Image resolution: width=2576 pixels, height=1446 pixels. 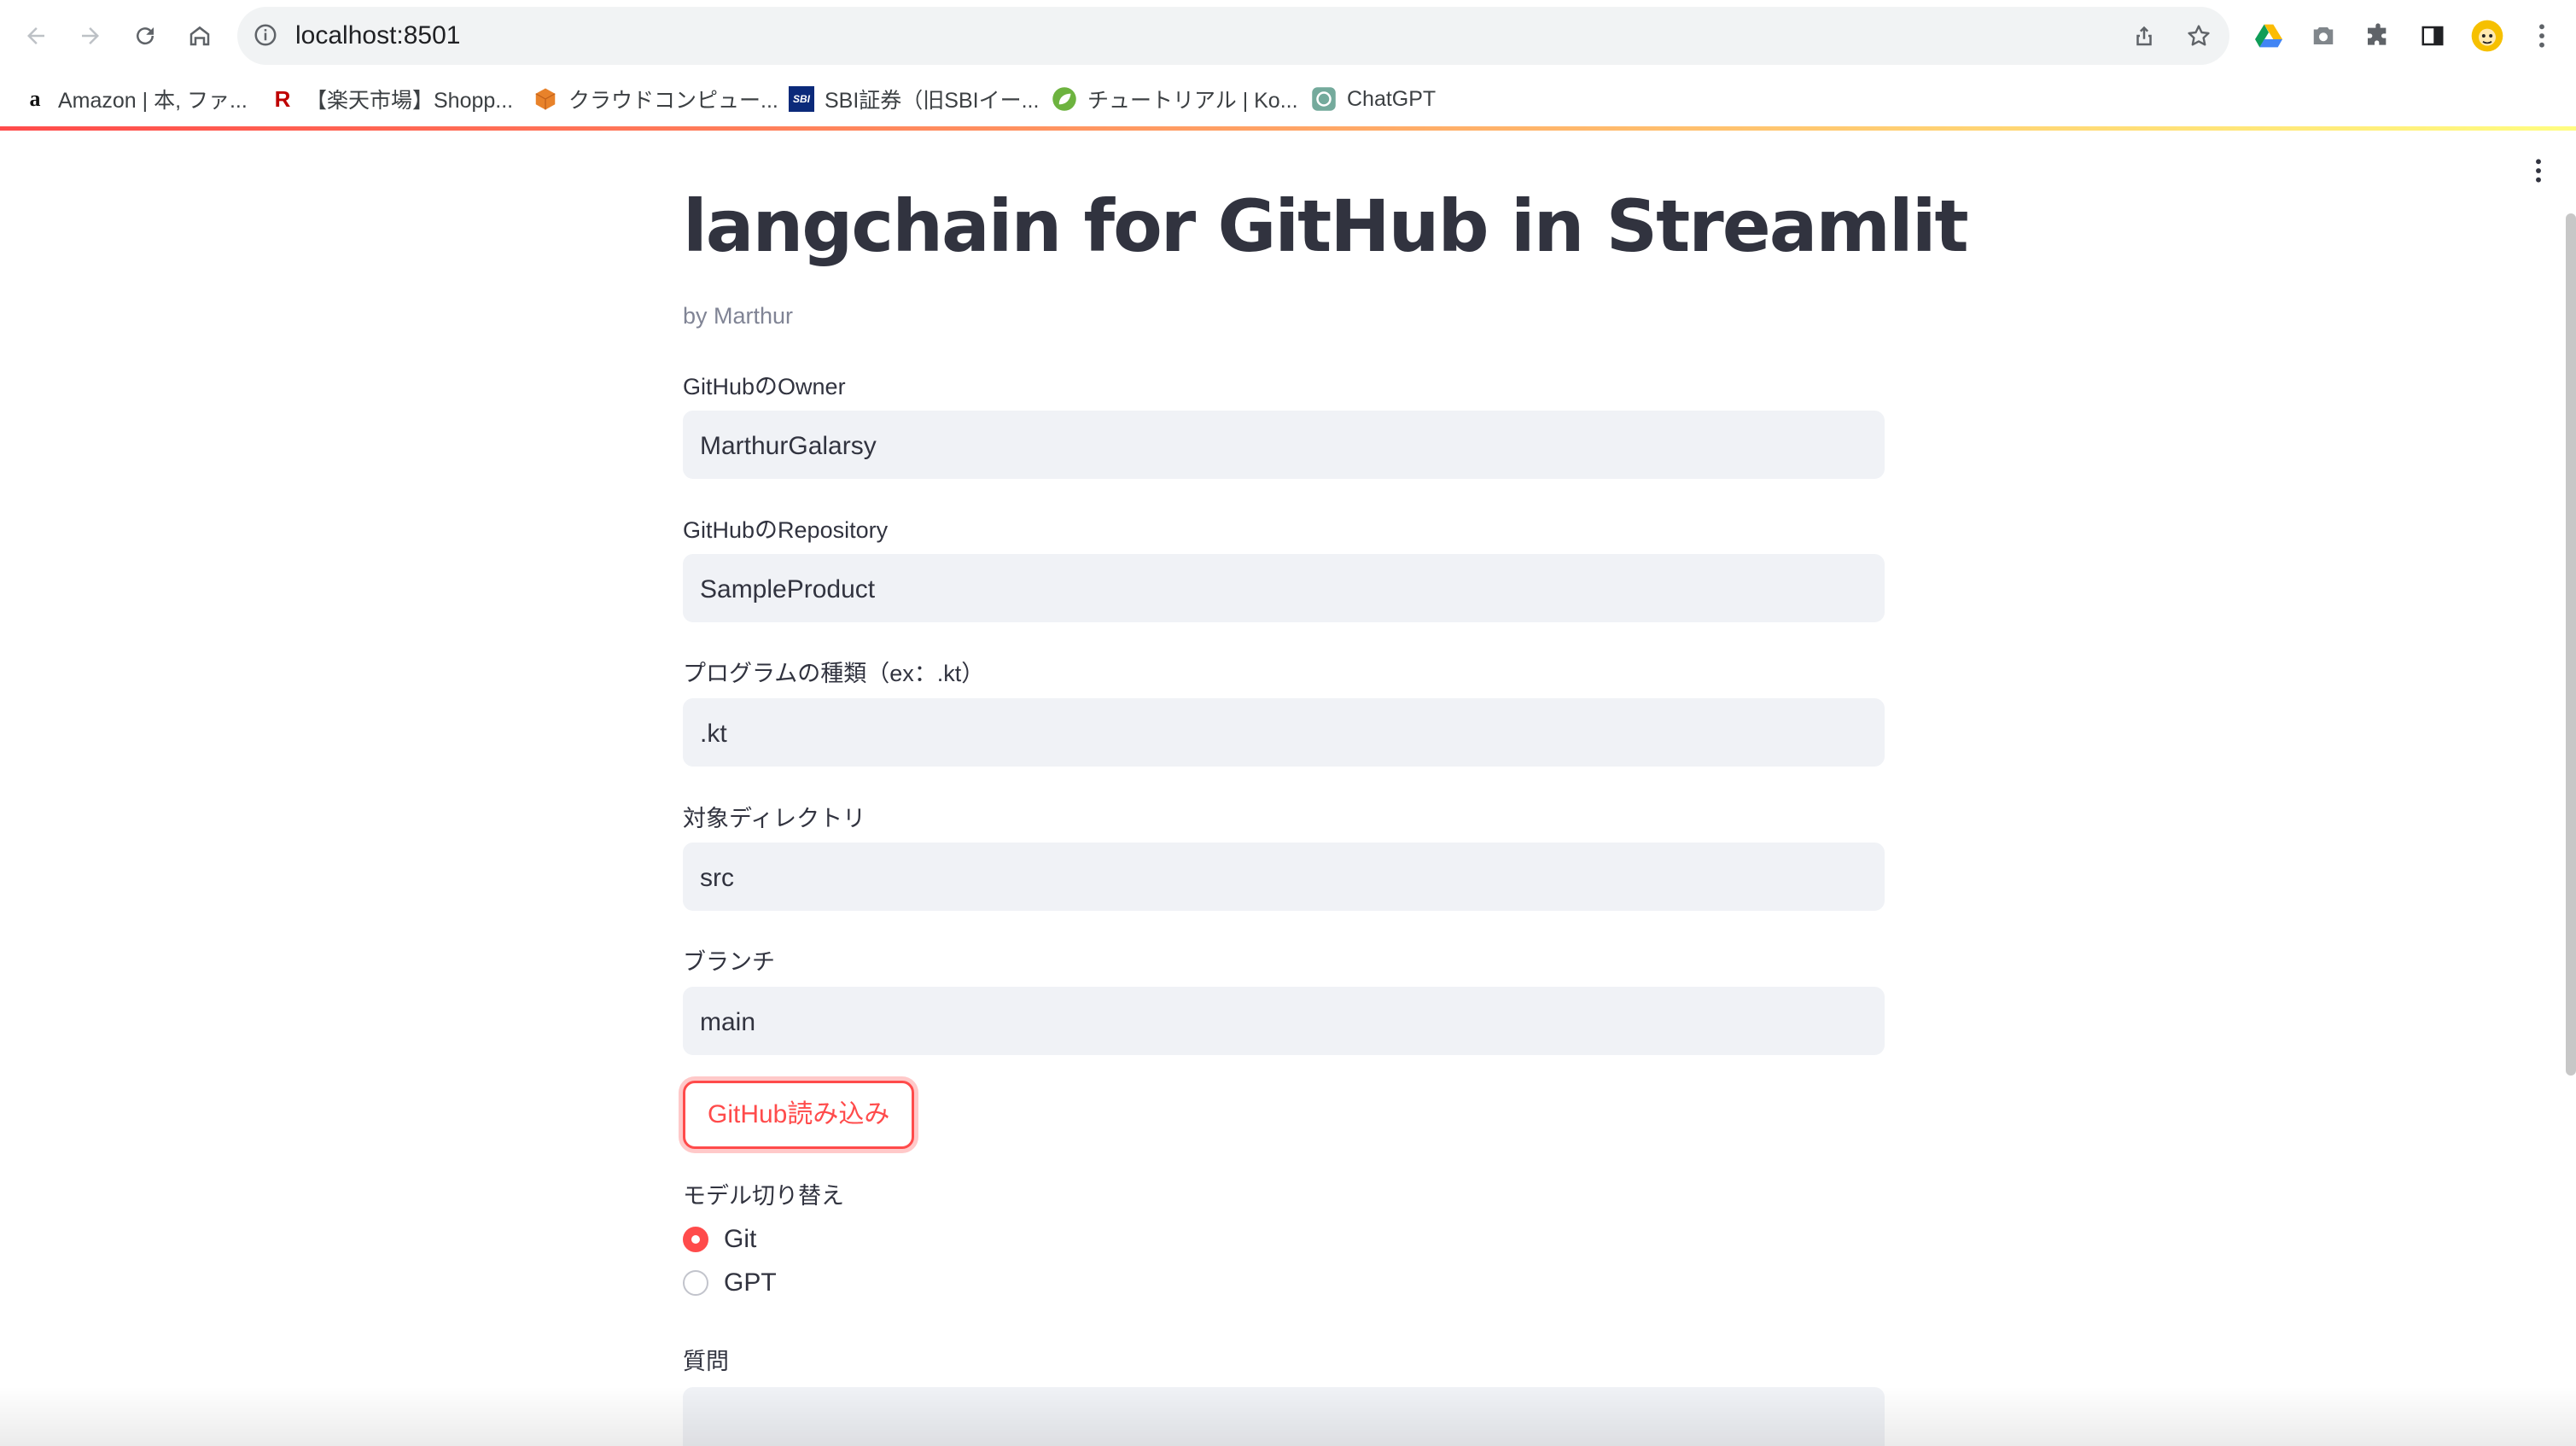 I want to click on radio-unselected-icon, so click(x=695, y=1283).